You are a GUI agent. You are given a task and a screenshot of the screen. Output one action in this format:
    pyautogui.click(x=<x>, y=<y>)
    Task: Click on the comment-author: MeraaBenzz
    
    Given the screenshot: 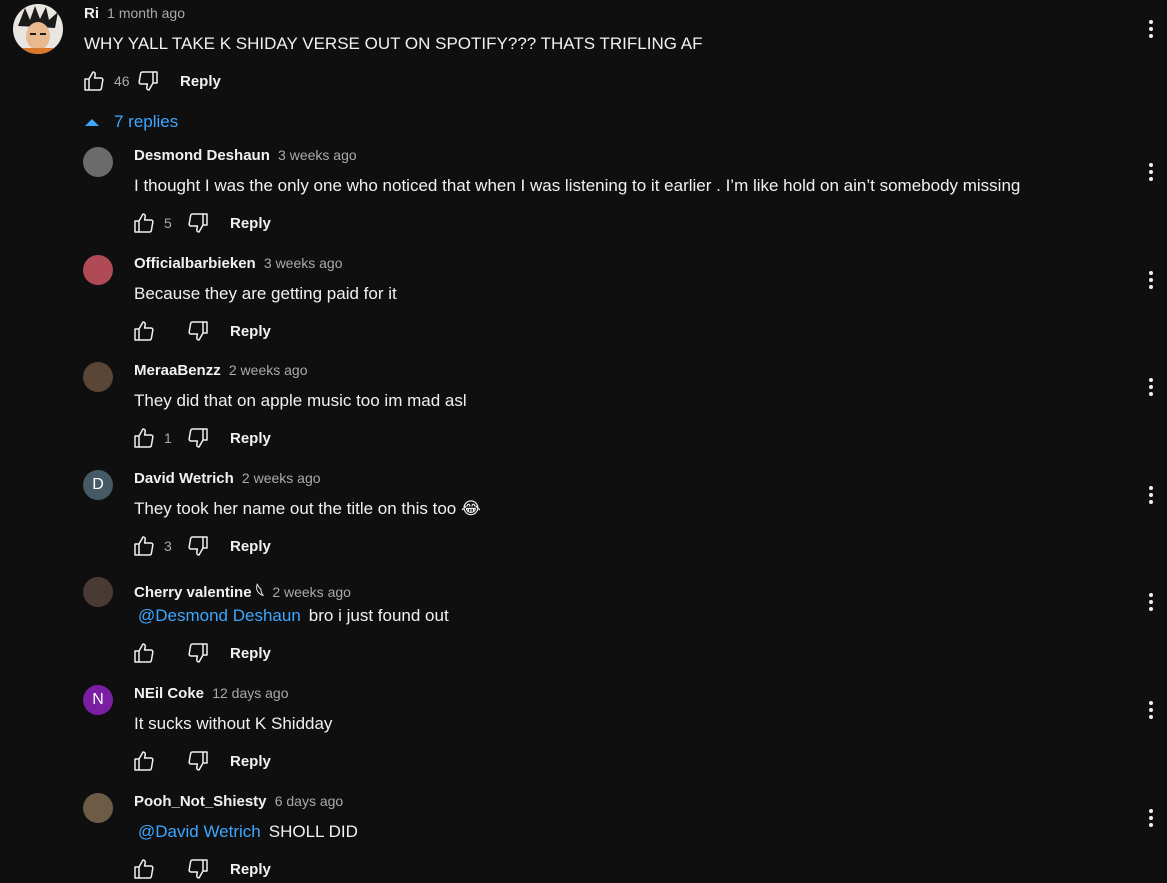 What is the action you would take?
    pyautogui.click(x=177, y=370)
    